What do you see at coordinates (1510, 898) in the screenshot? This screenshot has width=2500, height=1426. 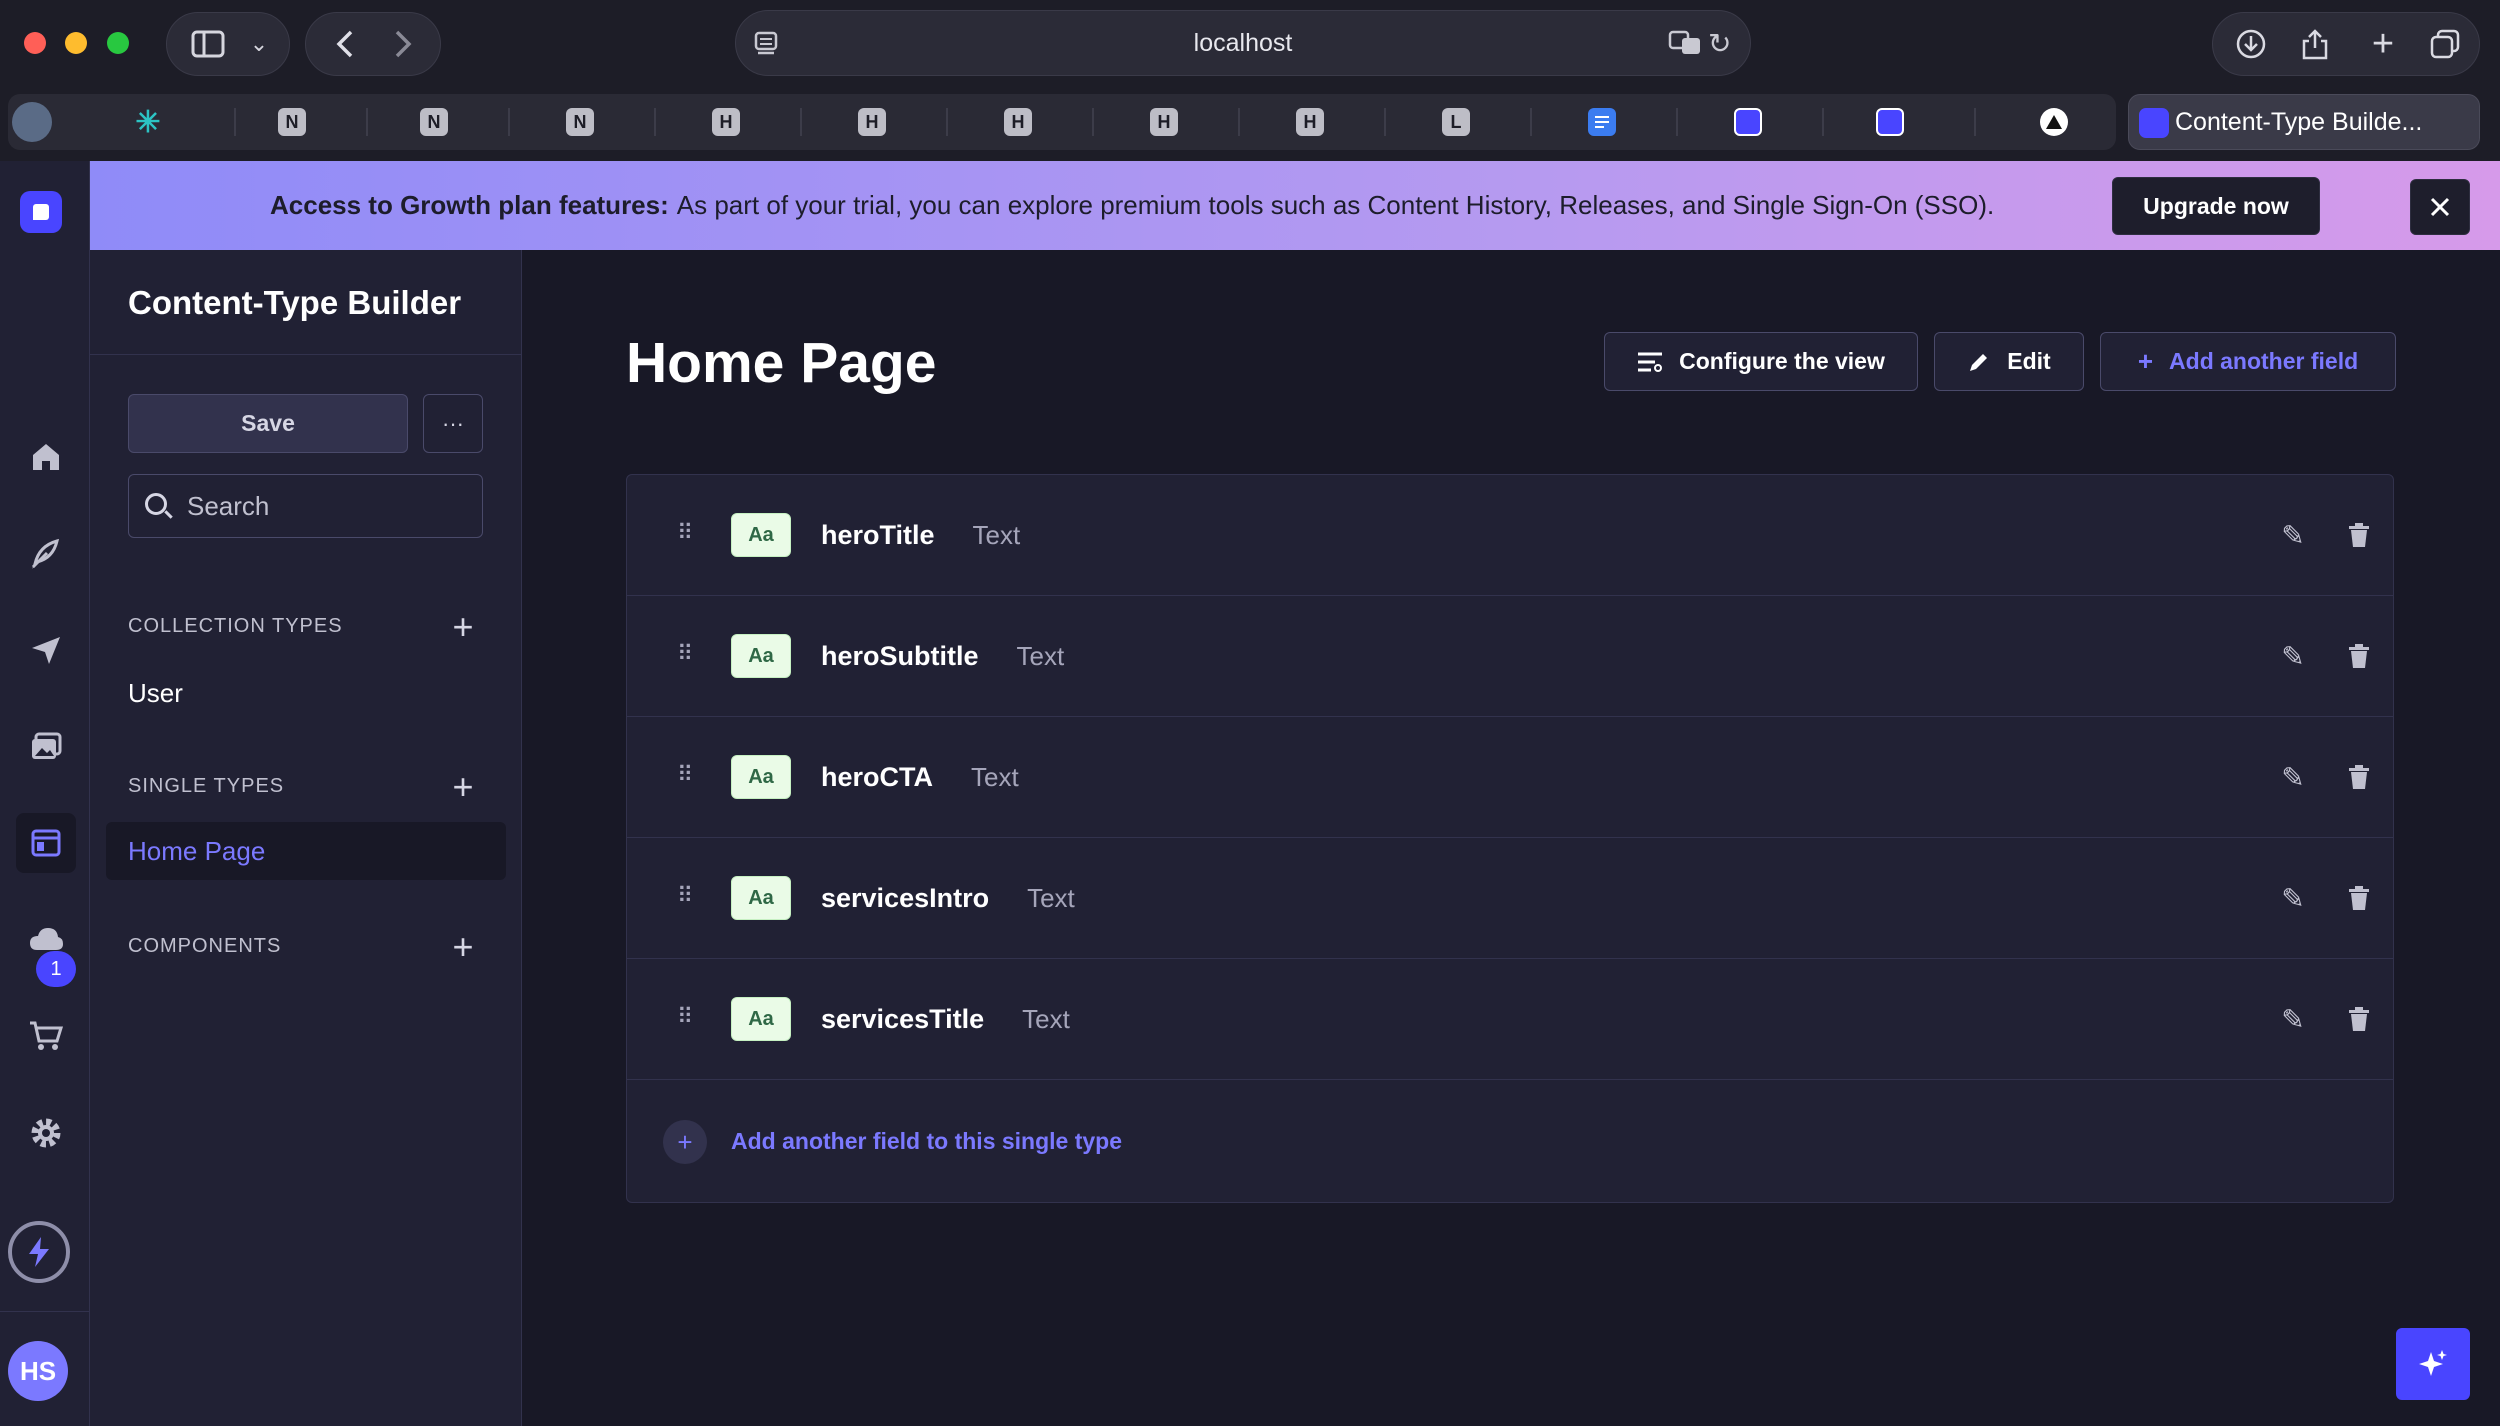 I see `field-row: ⠿ Aa servicesIntro Text ✎` at bounding box center [1510, 898].